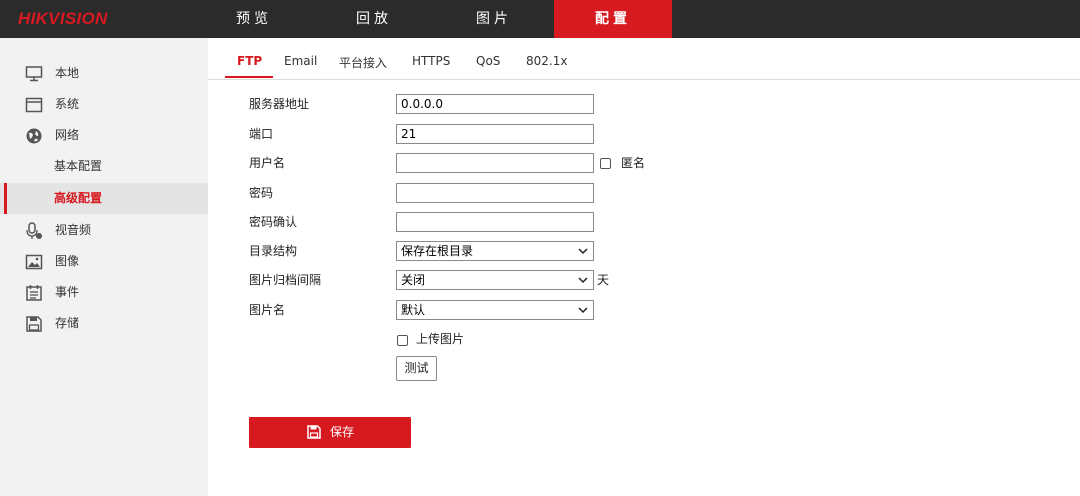  I want to click on sidebar-item-storage: 存储, so click(104, 323).